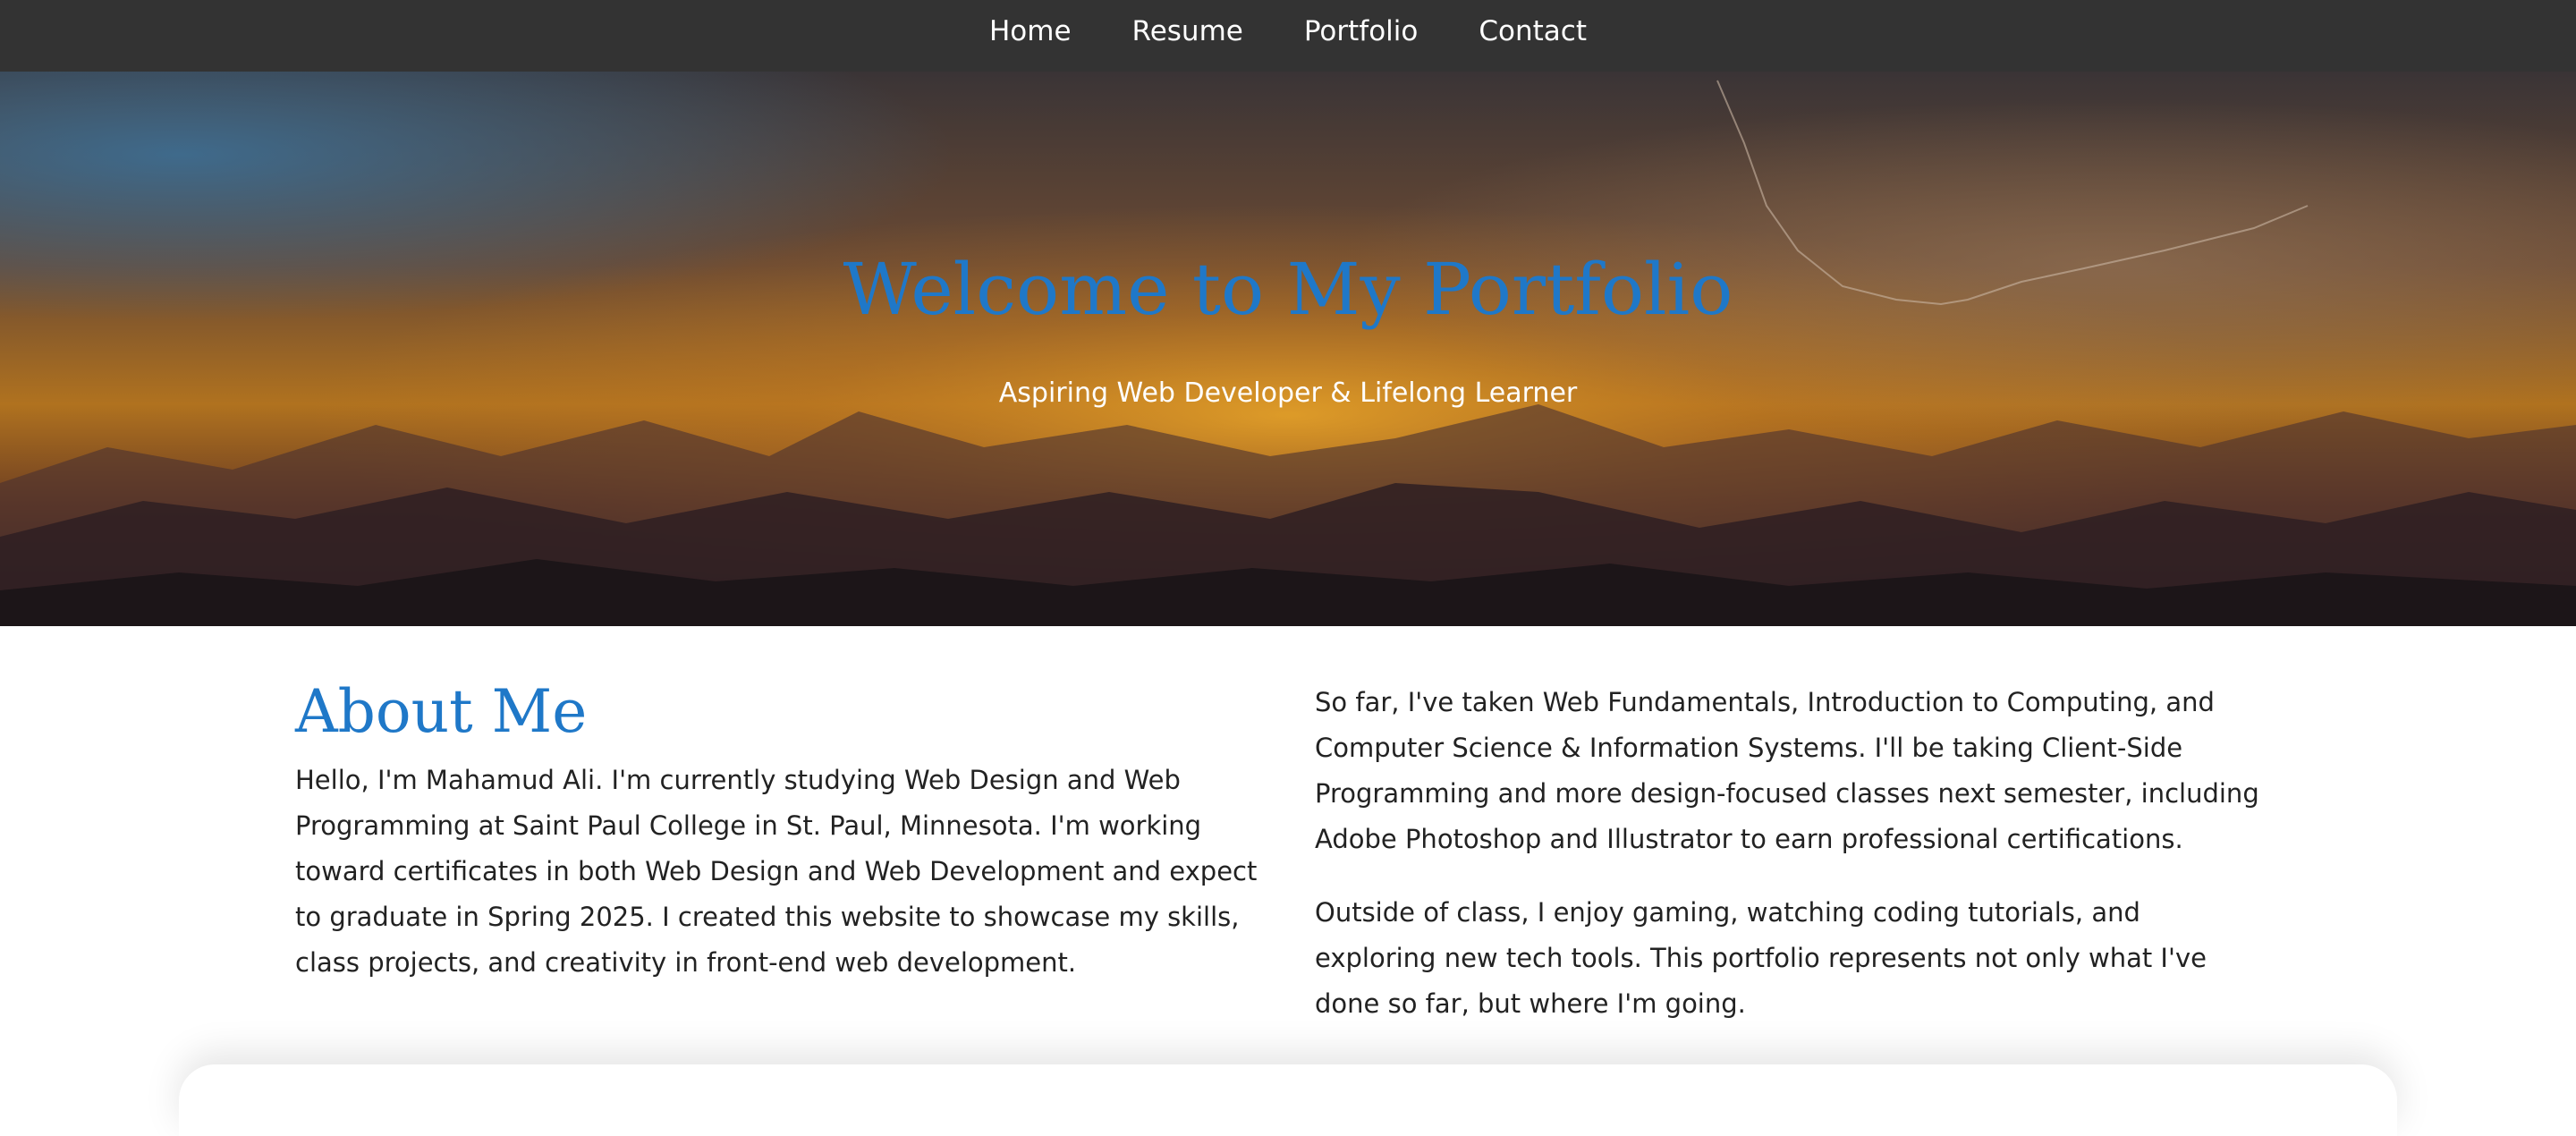 The height and width of the screenshot is (1136, 2576). What do you see at coordinates (1288, 1100) in the screenshot?
I see `next-section-card` at bounding box center [1288, 1100].